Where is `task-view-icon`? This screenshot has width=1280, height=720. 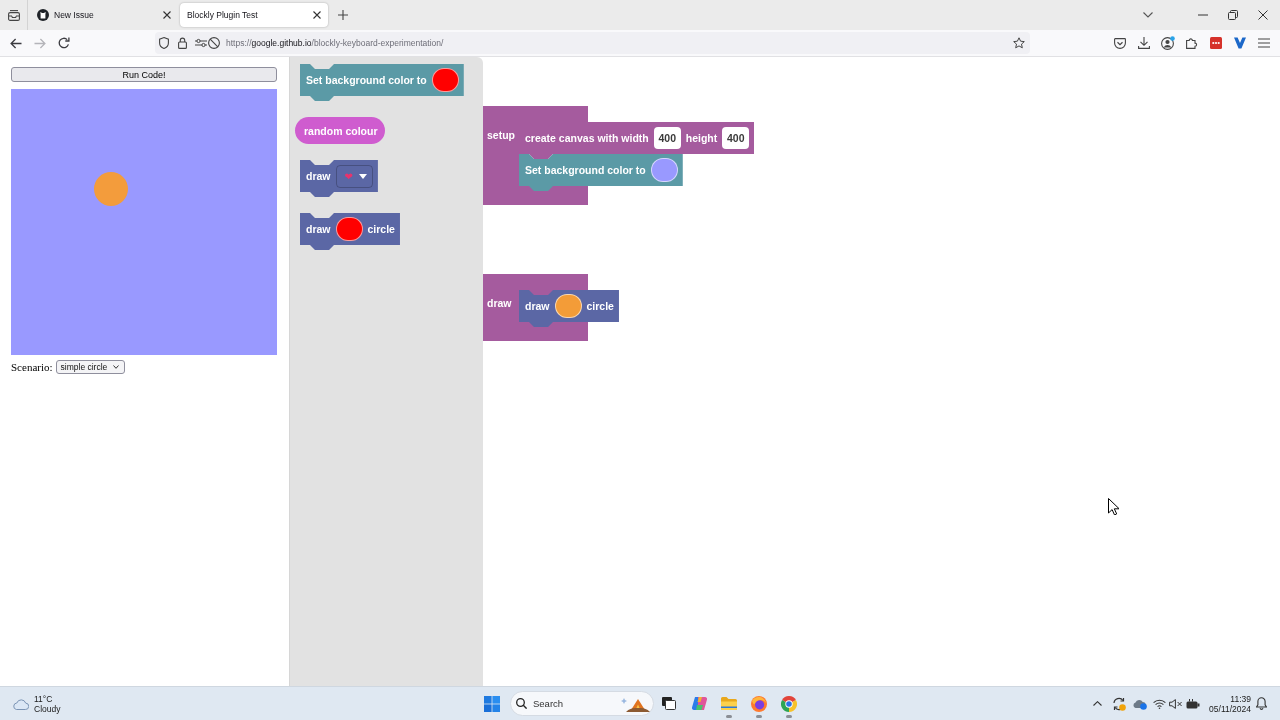
task-view-icon is located at coordinates (669, 703).